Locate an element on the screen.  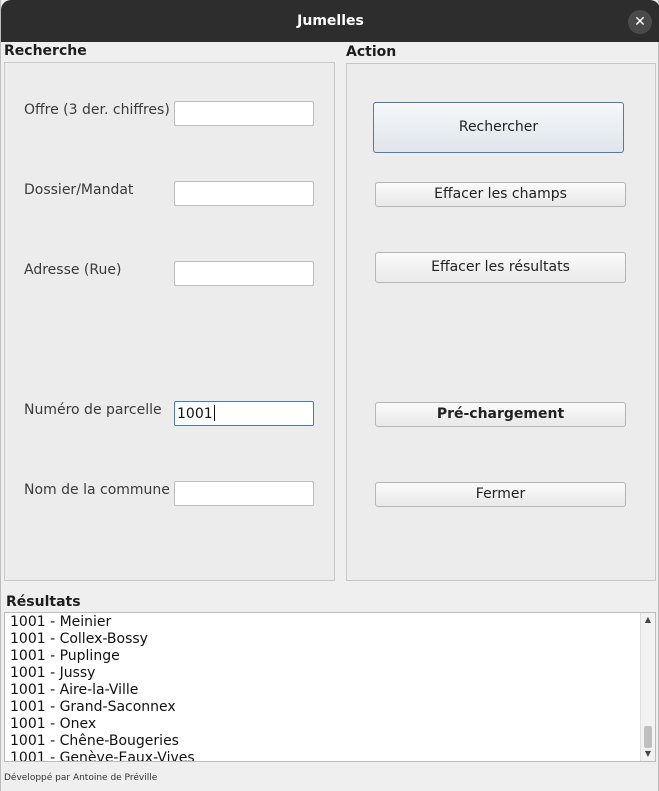
text-caret is located at coordinates (214, 413).